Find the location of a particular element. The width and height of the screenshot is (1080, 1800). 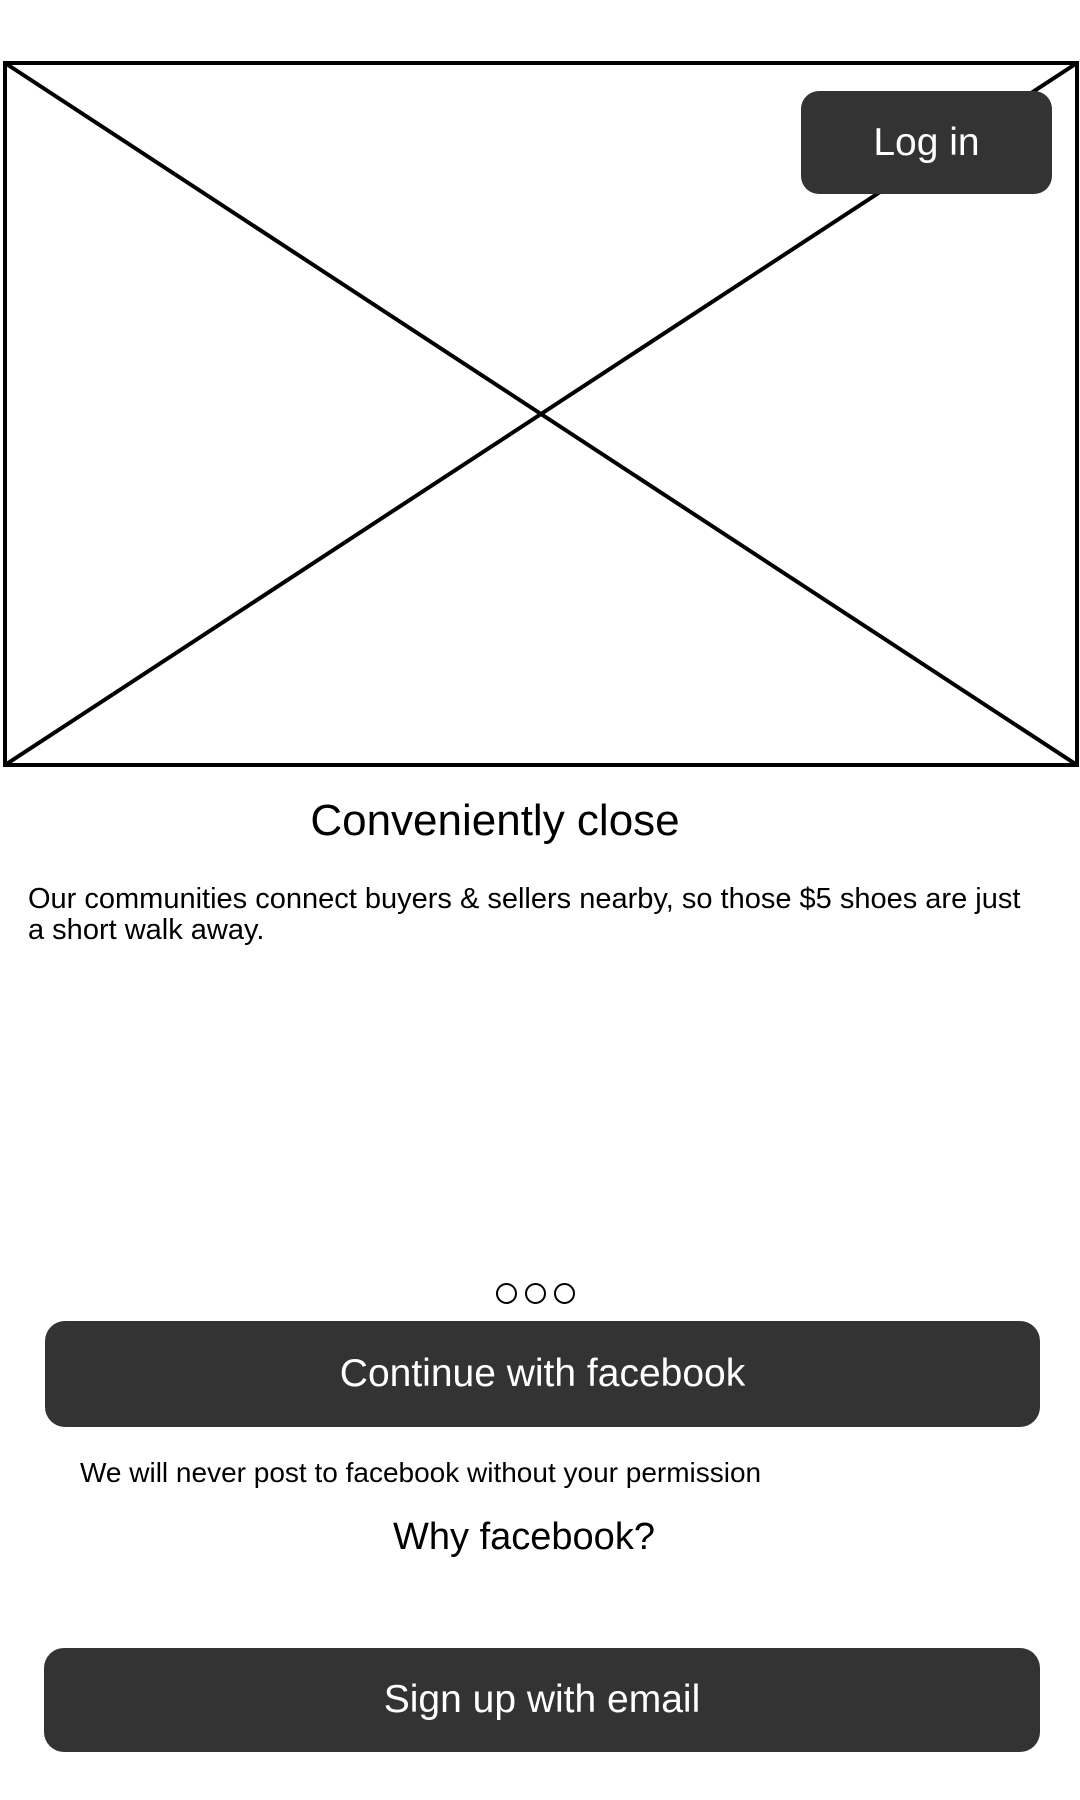

page-indicator is located at coordinates (535, 1293).